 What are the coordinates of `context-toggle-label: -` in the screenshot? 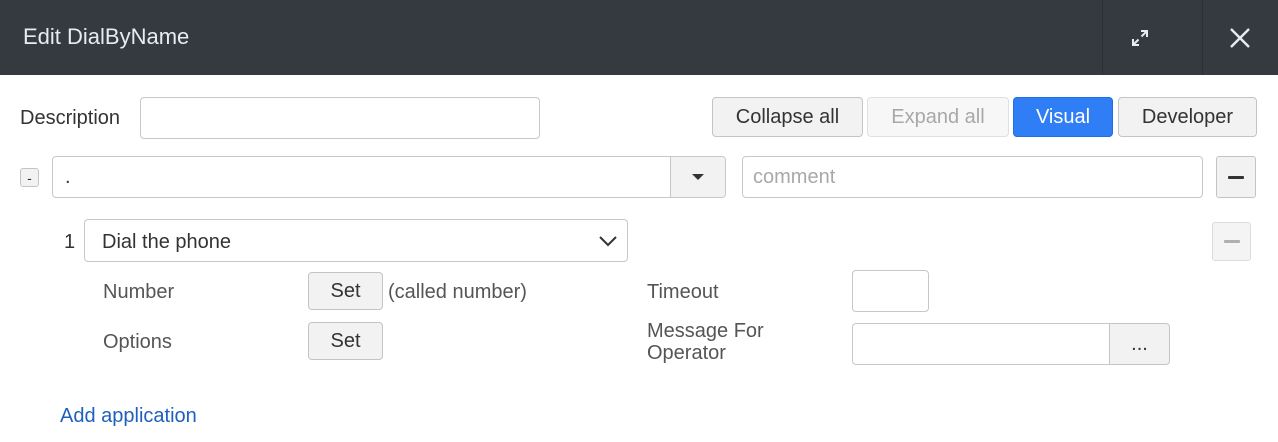 It's located at (29, 177).